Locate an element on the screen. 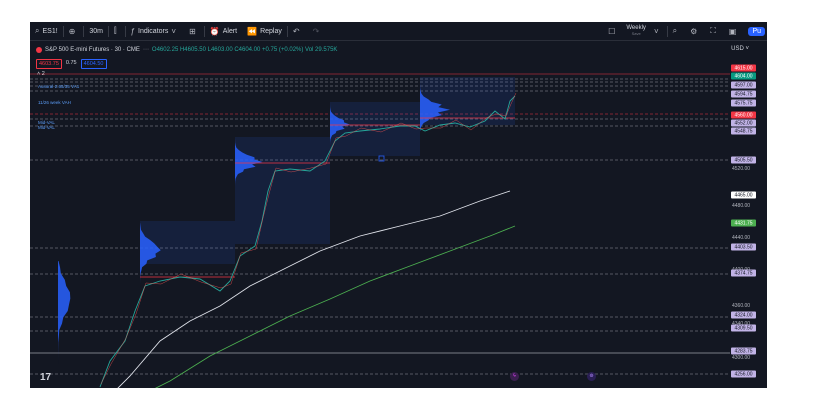  search-icon: ⌕ is located at coordinates (37, 30).